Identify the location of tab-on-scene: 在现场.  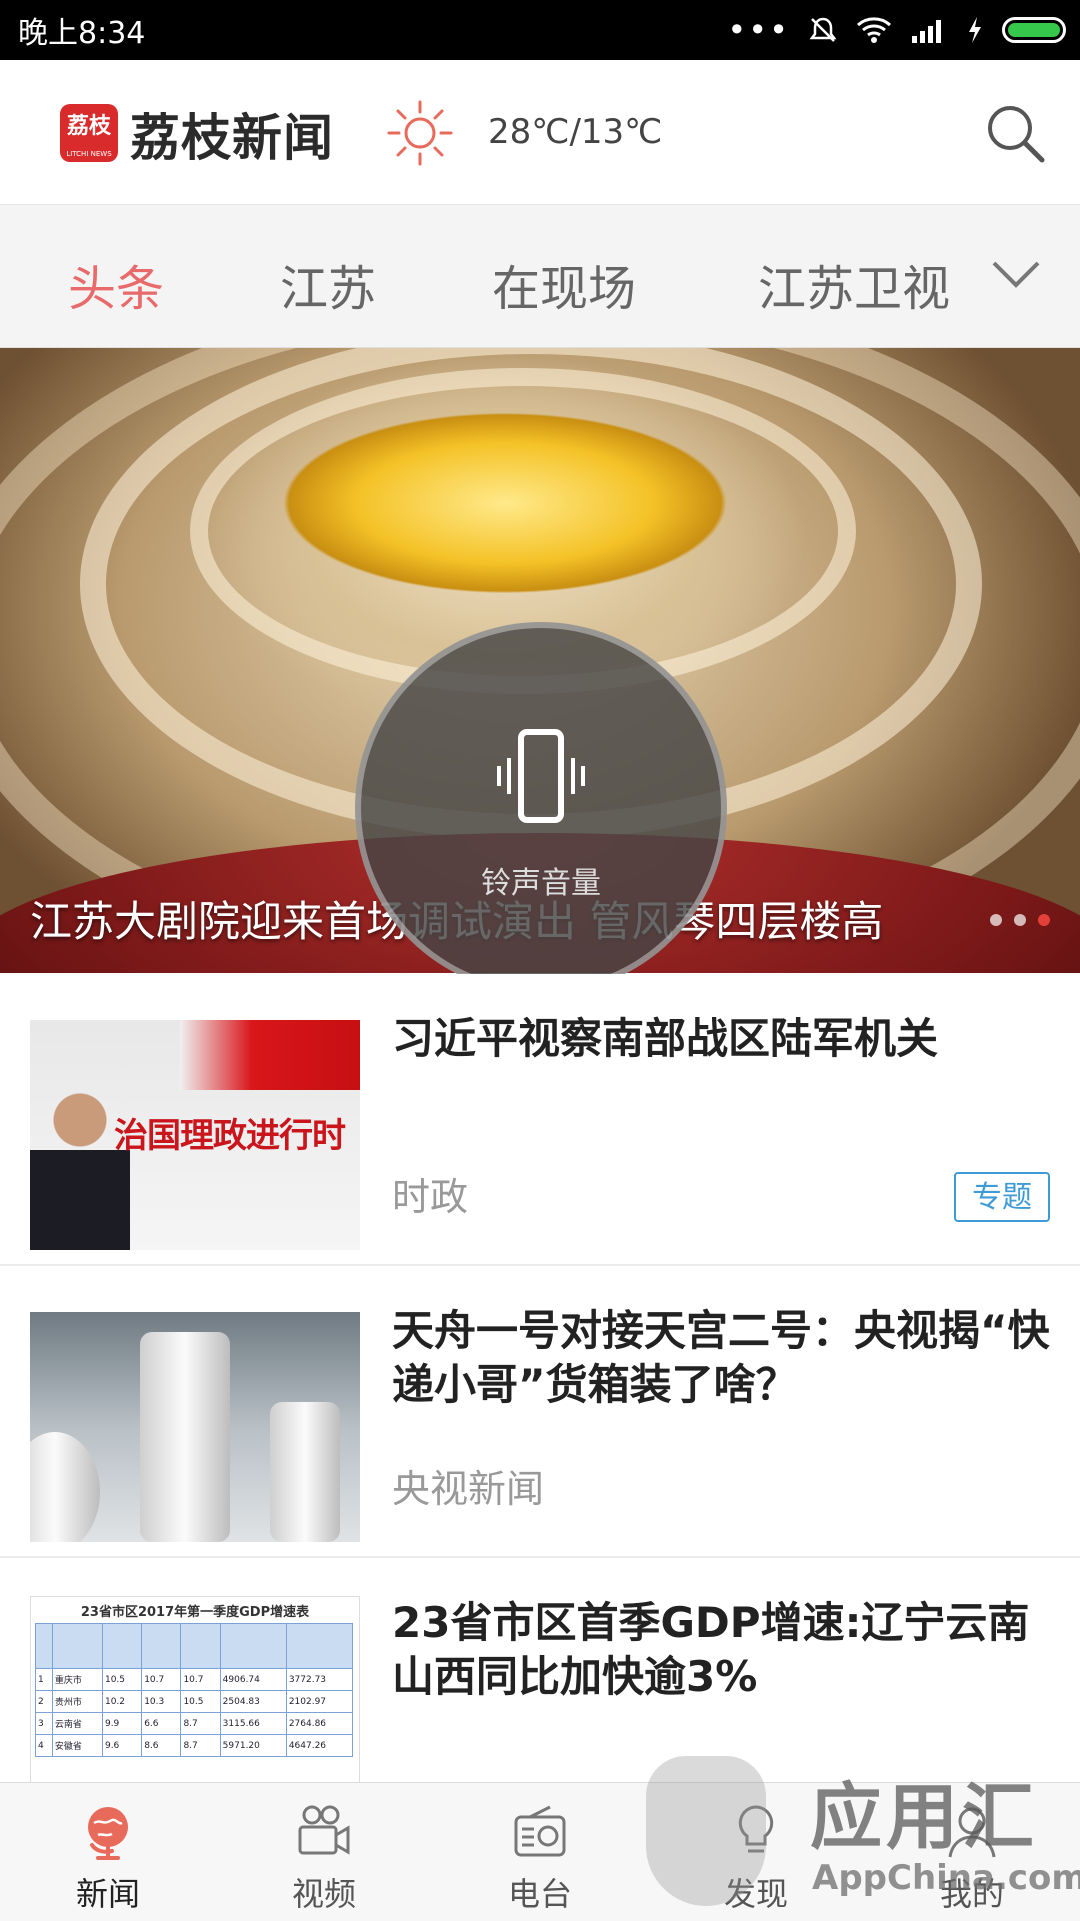
(564, 284).